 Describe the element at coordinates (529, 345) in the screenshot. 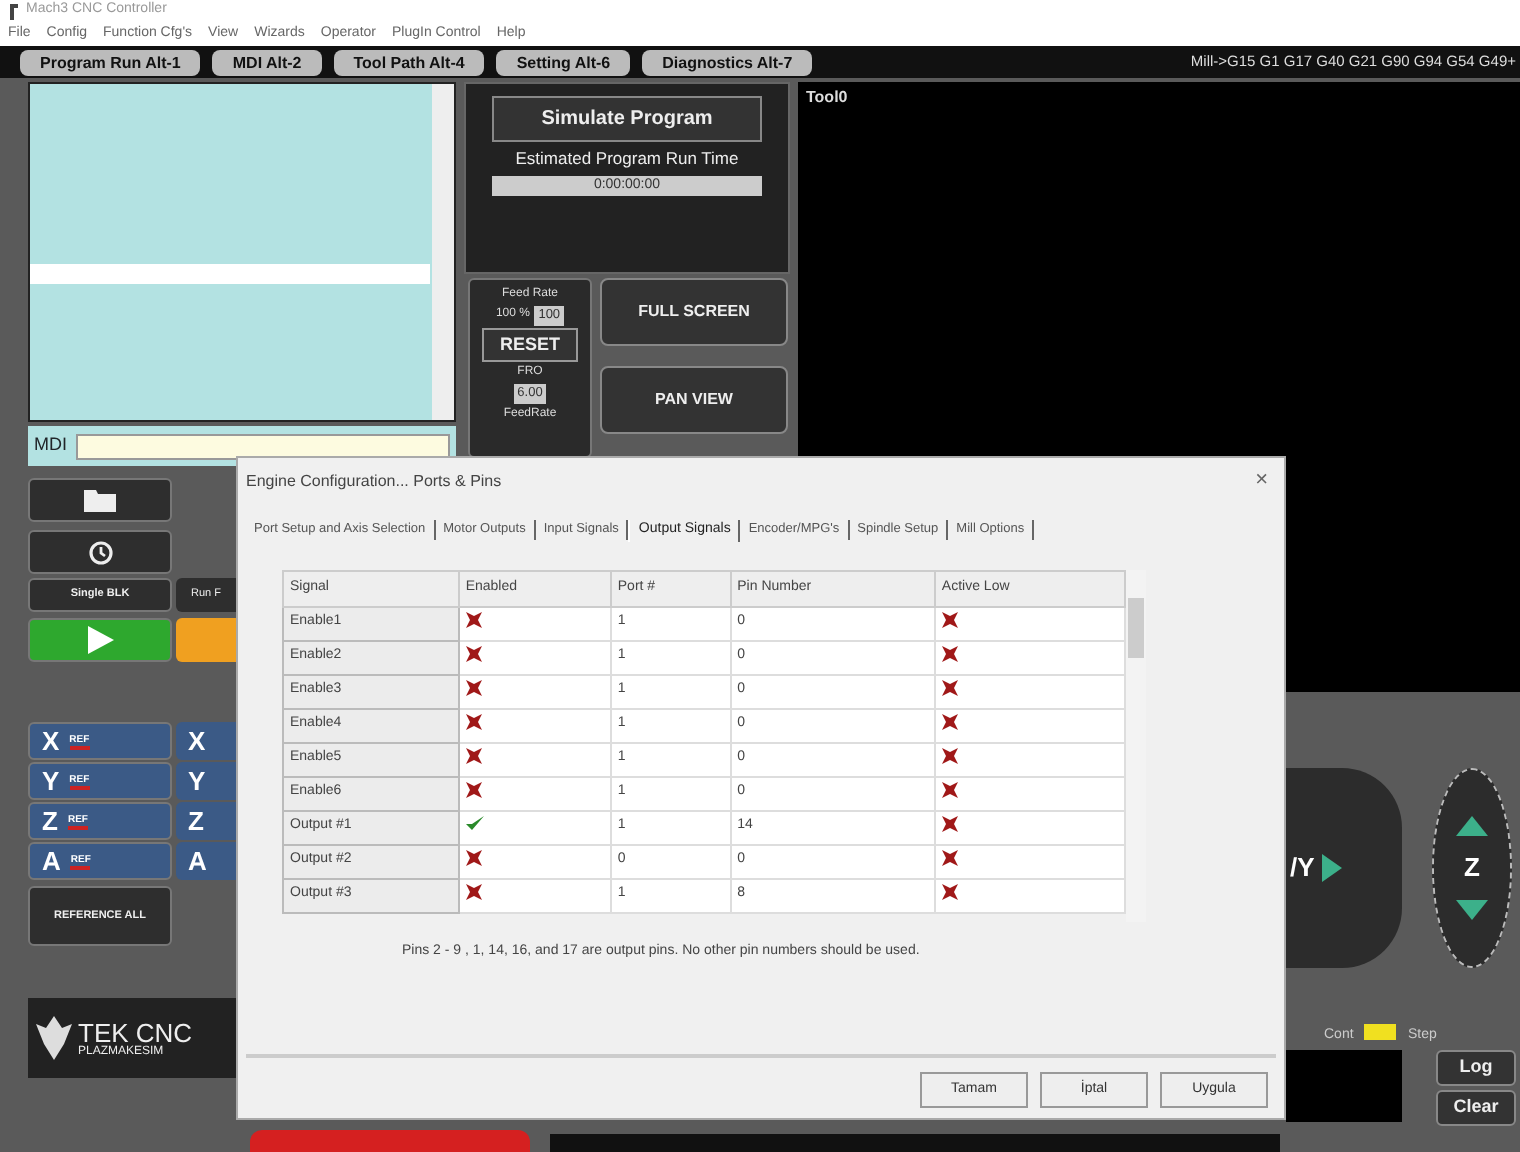

I see `reset-button: RESET` at that location.